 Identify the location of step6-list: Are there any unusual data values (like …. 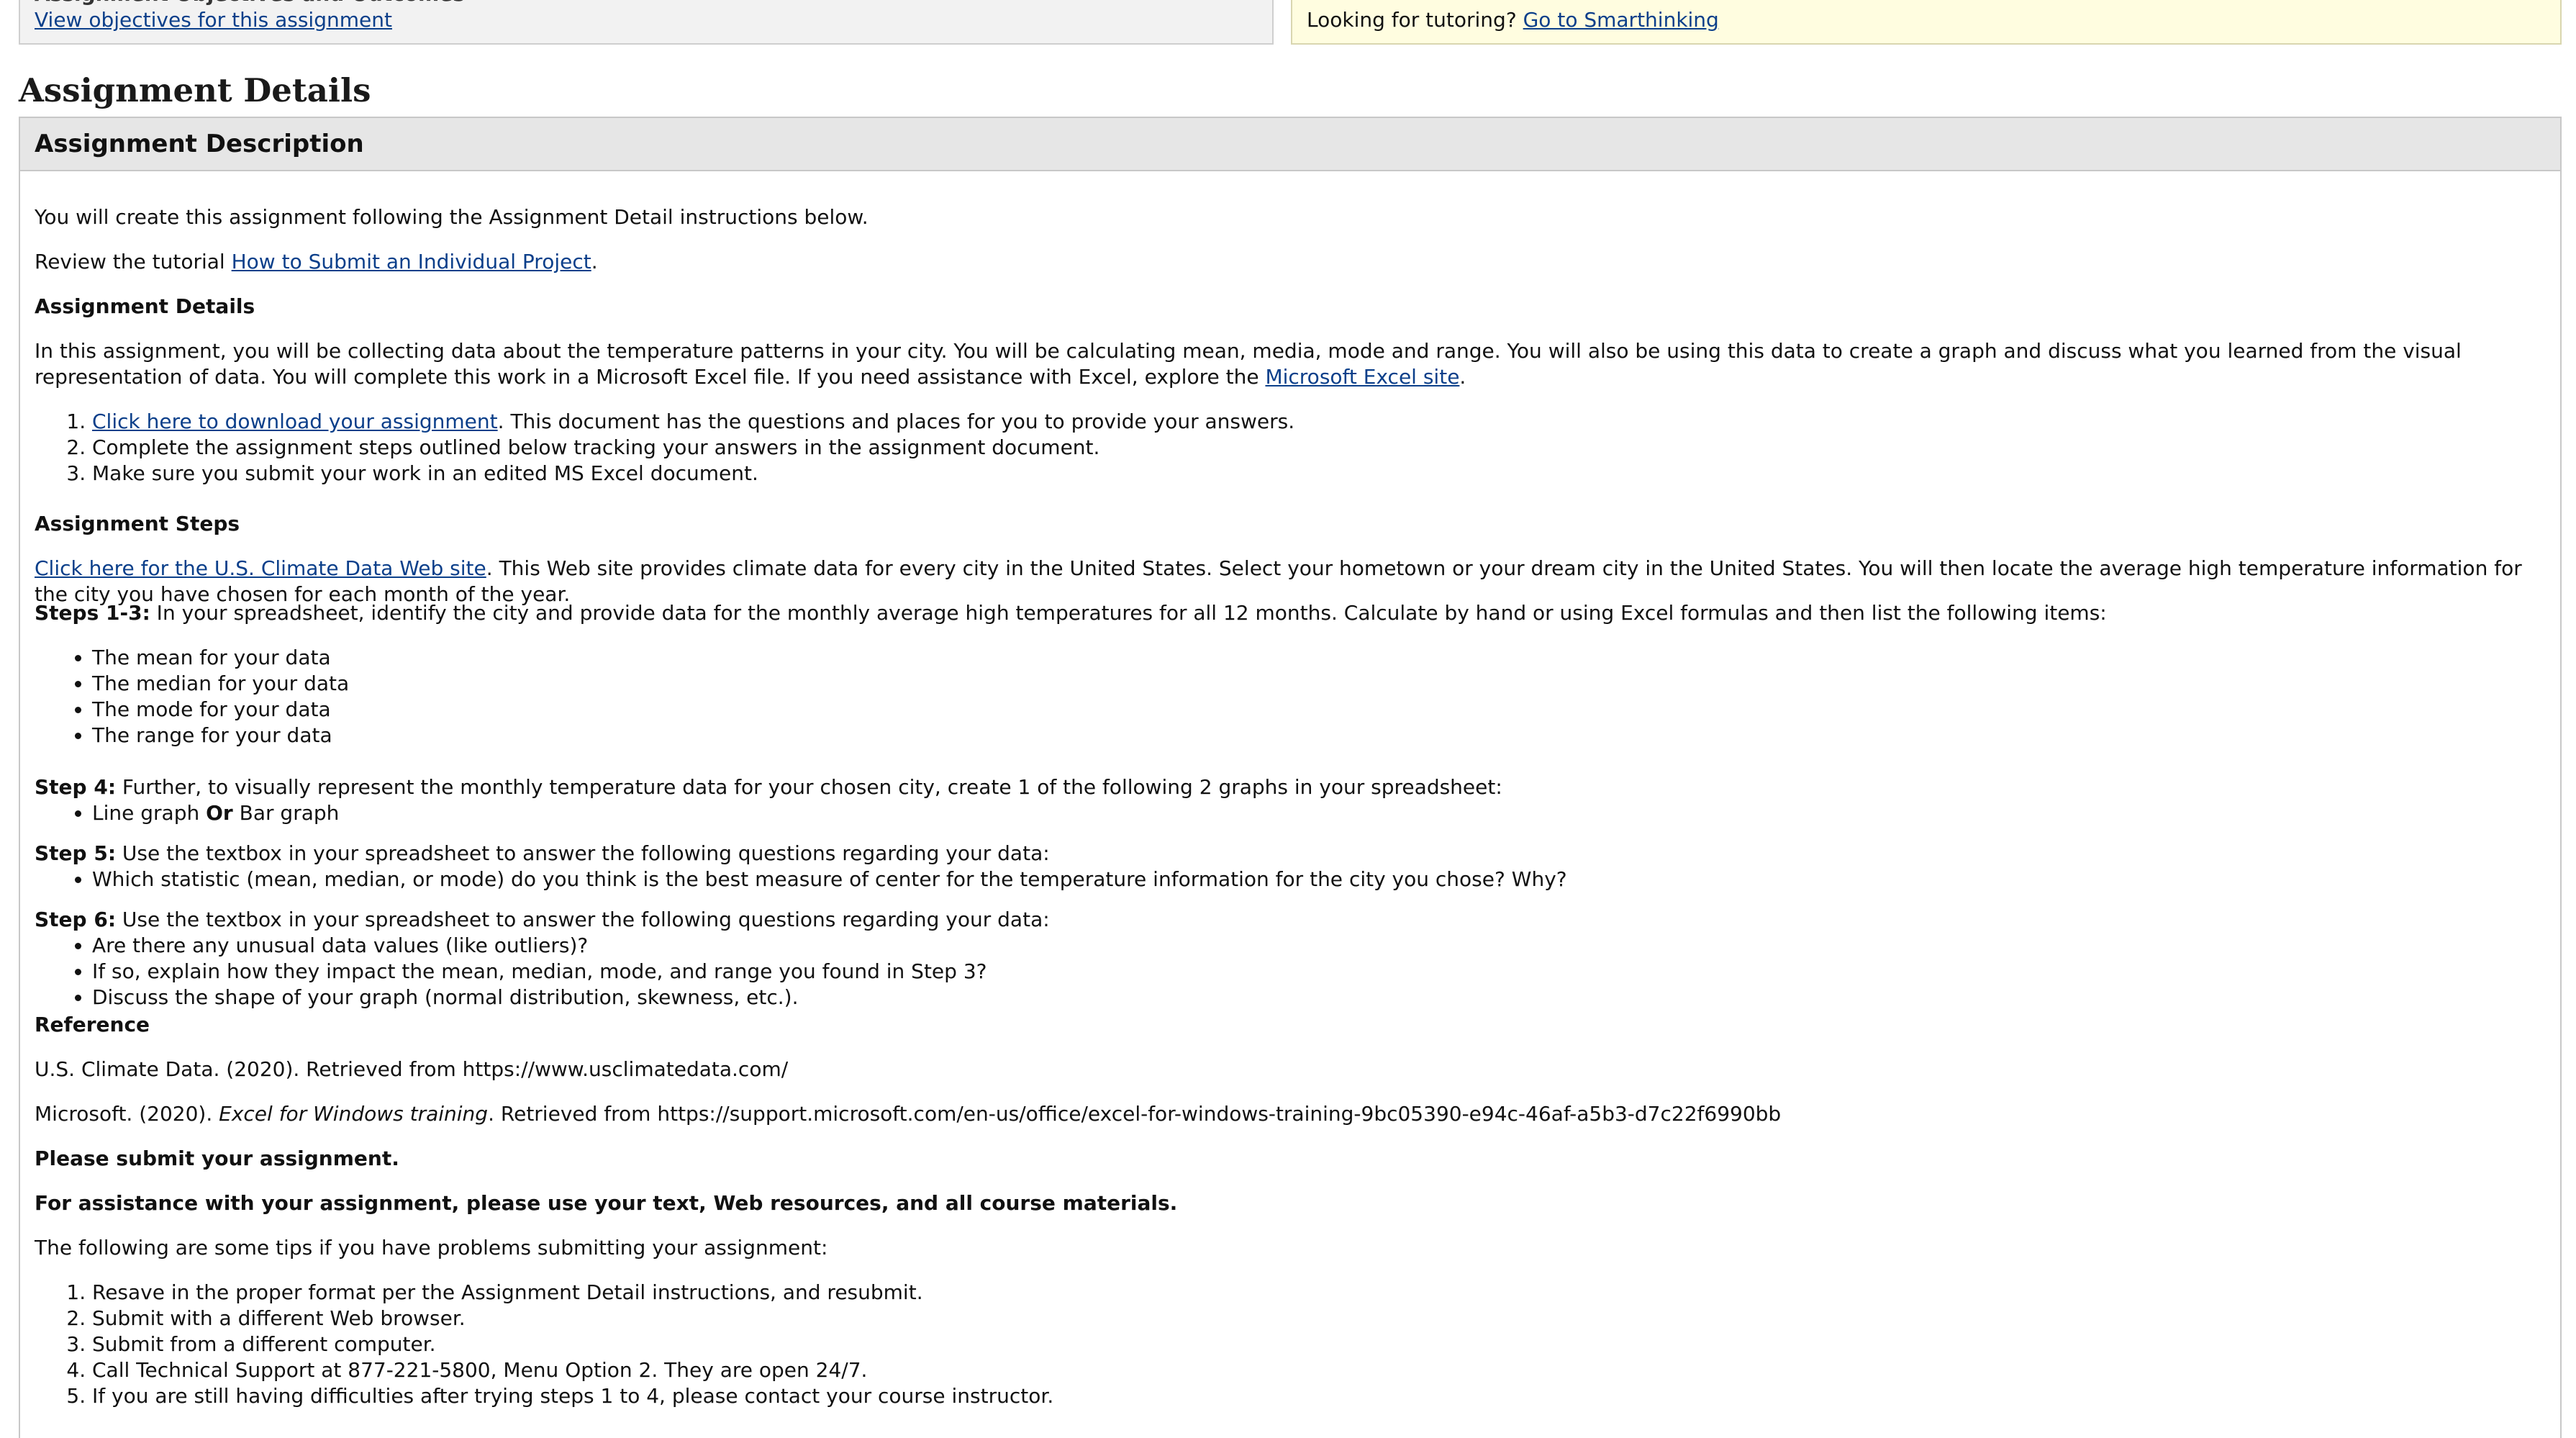
(1290, 971).